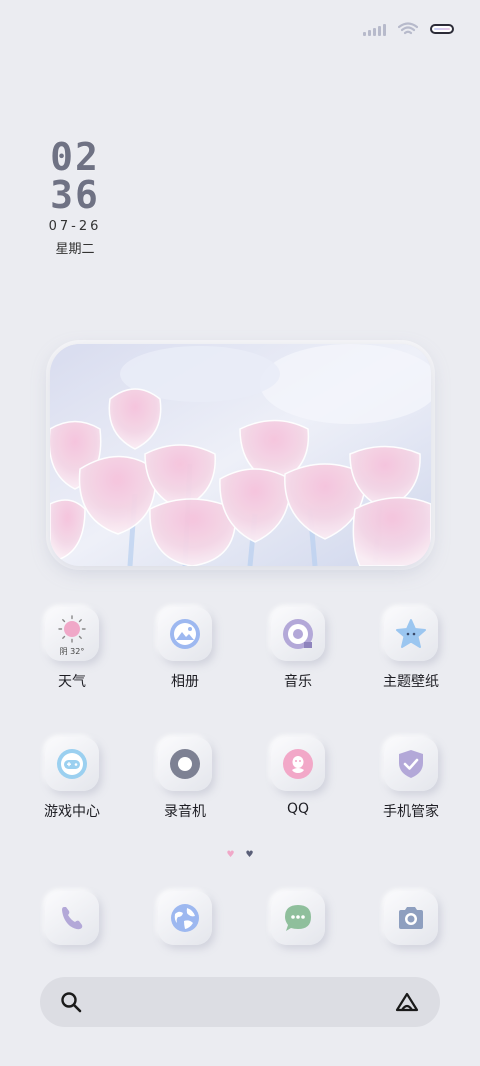 This screenshot has width=480, height=1066. I want to click on gallery-icon, so click(185, 634).